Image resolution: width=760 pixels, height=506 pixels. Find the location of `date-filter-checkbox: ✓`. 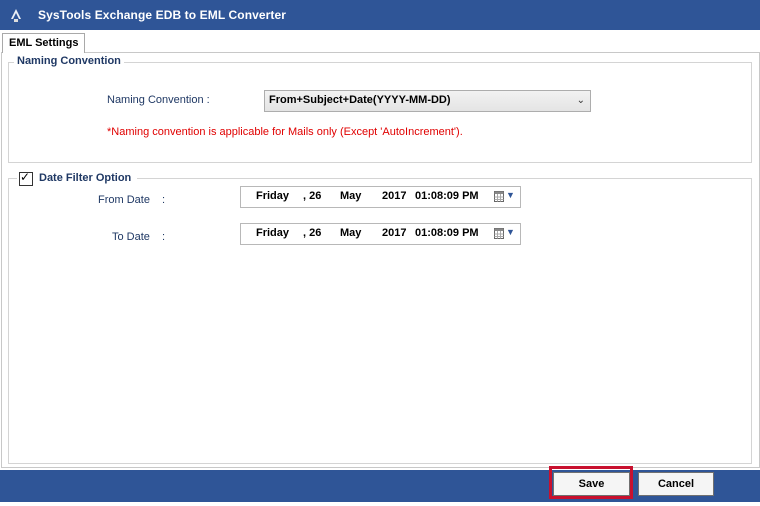

date-filter-checkbox: ✓ is located at coordinates (26, 178).